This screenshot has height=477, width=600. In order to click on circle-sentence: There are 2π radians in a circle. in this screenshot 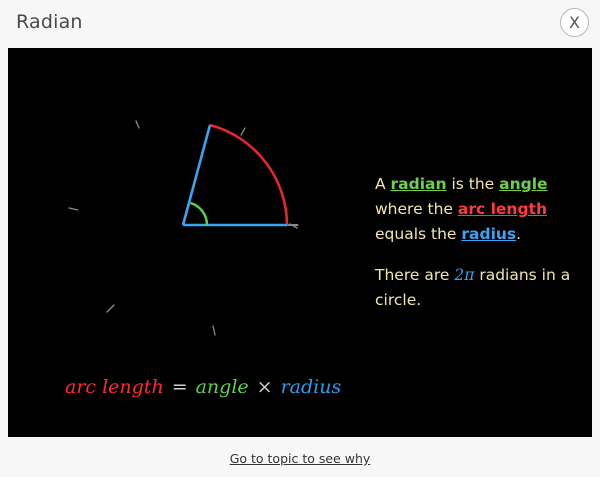, I will do `click(473, 287)`.